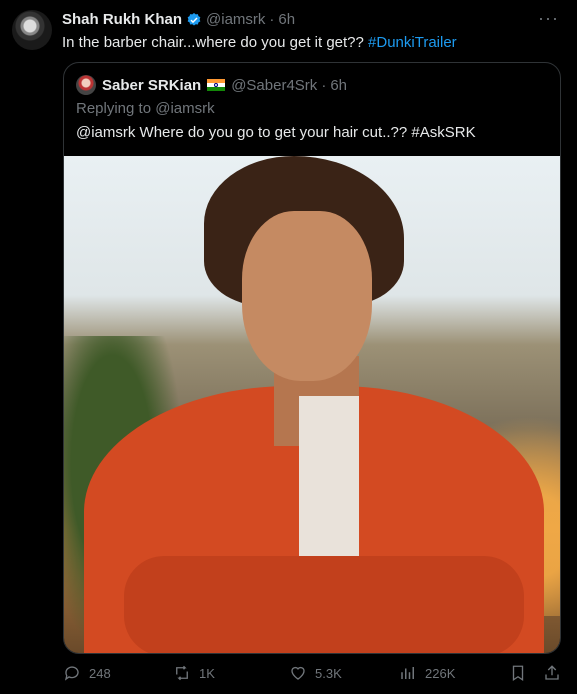 The height and width of the screenshot is (694, 577). I want to click on quoted-handle: @Saber4Srk, so click(274, 85).